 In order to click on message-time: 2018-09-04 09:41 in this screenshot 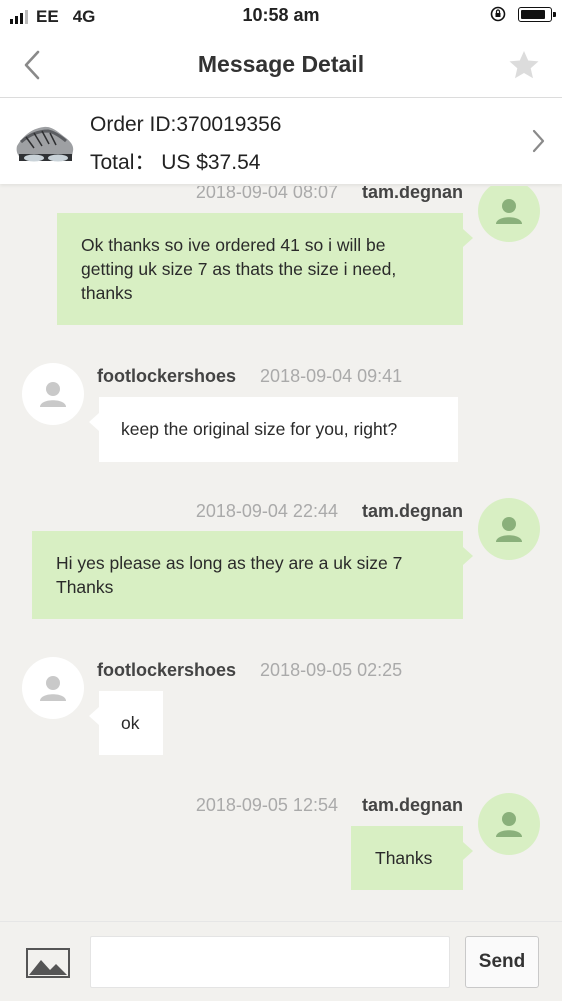, I will do `click(331, 376)`.